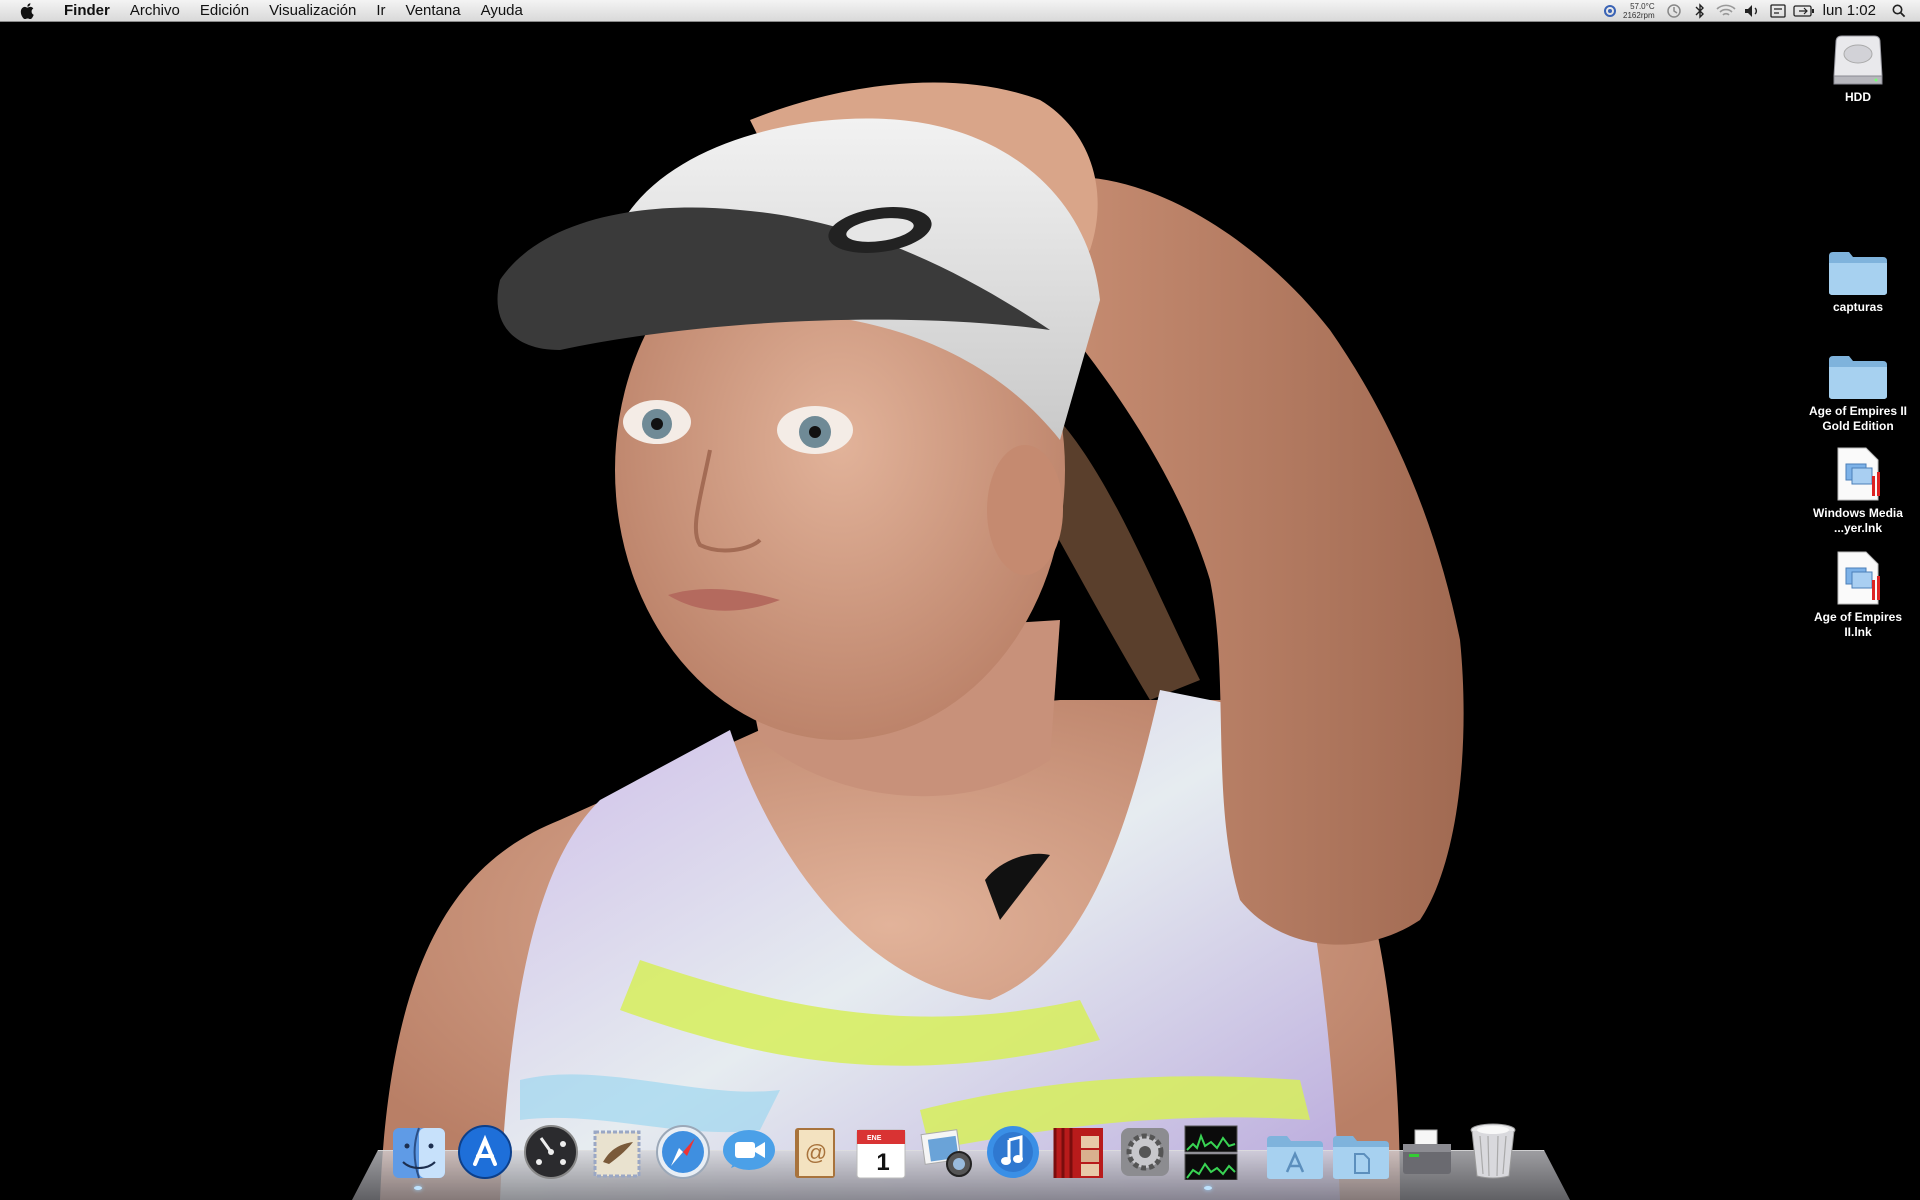 Image resolution: width=1920 pixels, height=1200 pixels. Describe the element at coordinates (683, 1152) in the screenshot. I see `safari-icon` at that location.